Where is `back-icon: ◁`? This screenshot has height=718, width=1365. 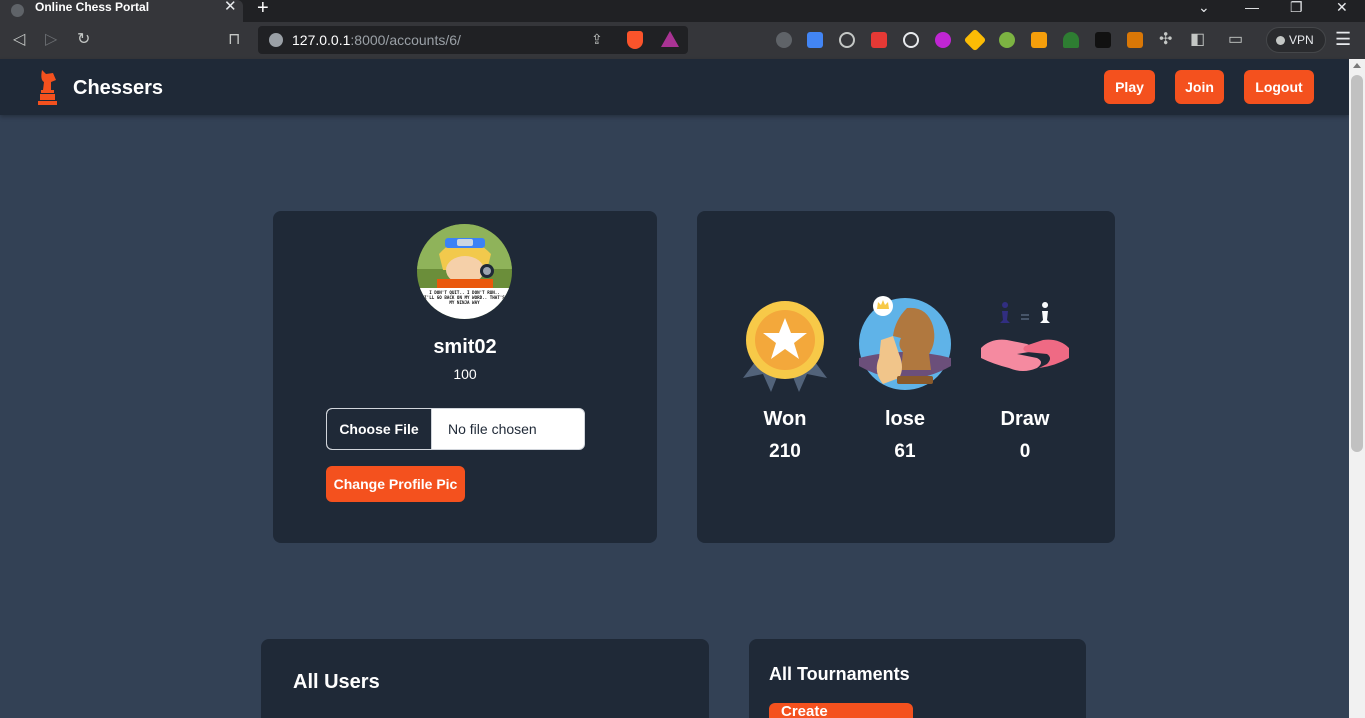 back-icon: ◁ is located at coordinates (19, 40).